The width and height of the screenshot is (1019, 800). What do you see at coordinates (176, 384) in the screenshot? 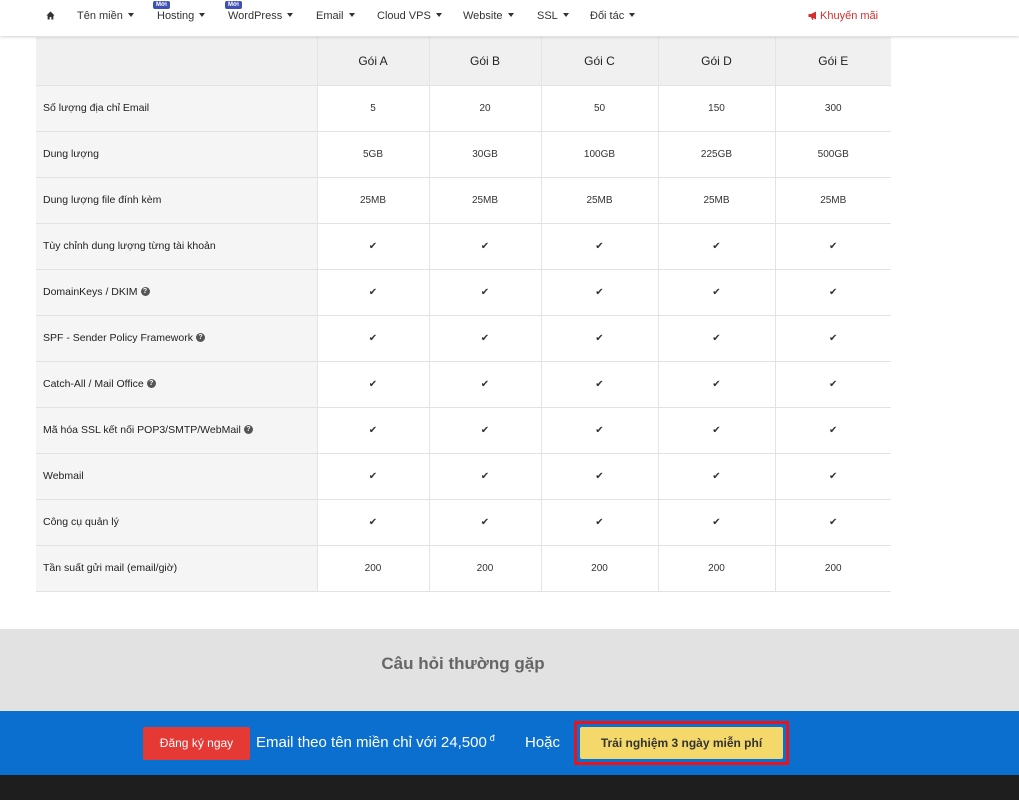
I see `feature-label-cell: Catch-All / Mail Office?` at bounding box center [176, 384].